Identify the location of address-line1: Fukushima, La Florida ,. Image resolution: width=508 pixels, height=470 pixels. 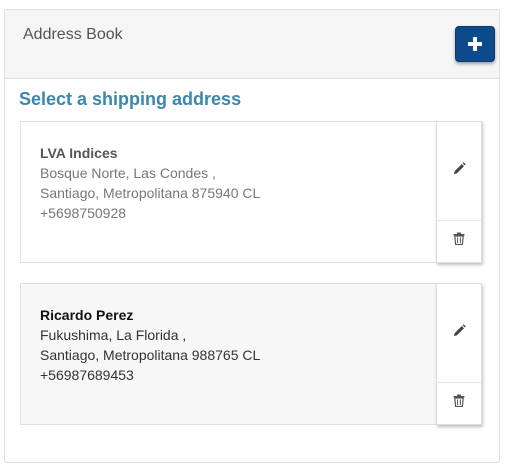
(113, 335).